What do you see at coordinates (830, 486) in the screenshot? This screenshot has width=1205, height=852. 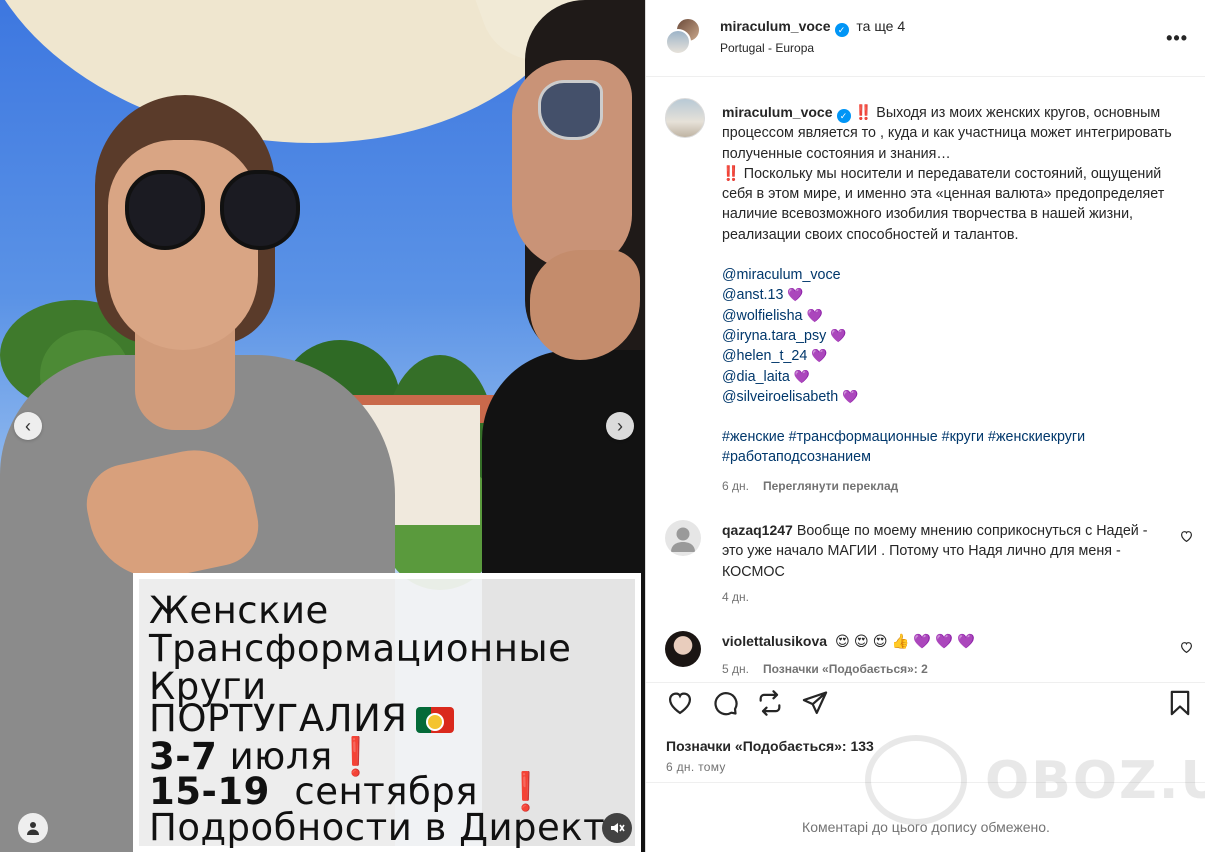 I see `see-translation-link: Переглянути переклад` at bounding box center [830, 486].